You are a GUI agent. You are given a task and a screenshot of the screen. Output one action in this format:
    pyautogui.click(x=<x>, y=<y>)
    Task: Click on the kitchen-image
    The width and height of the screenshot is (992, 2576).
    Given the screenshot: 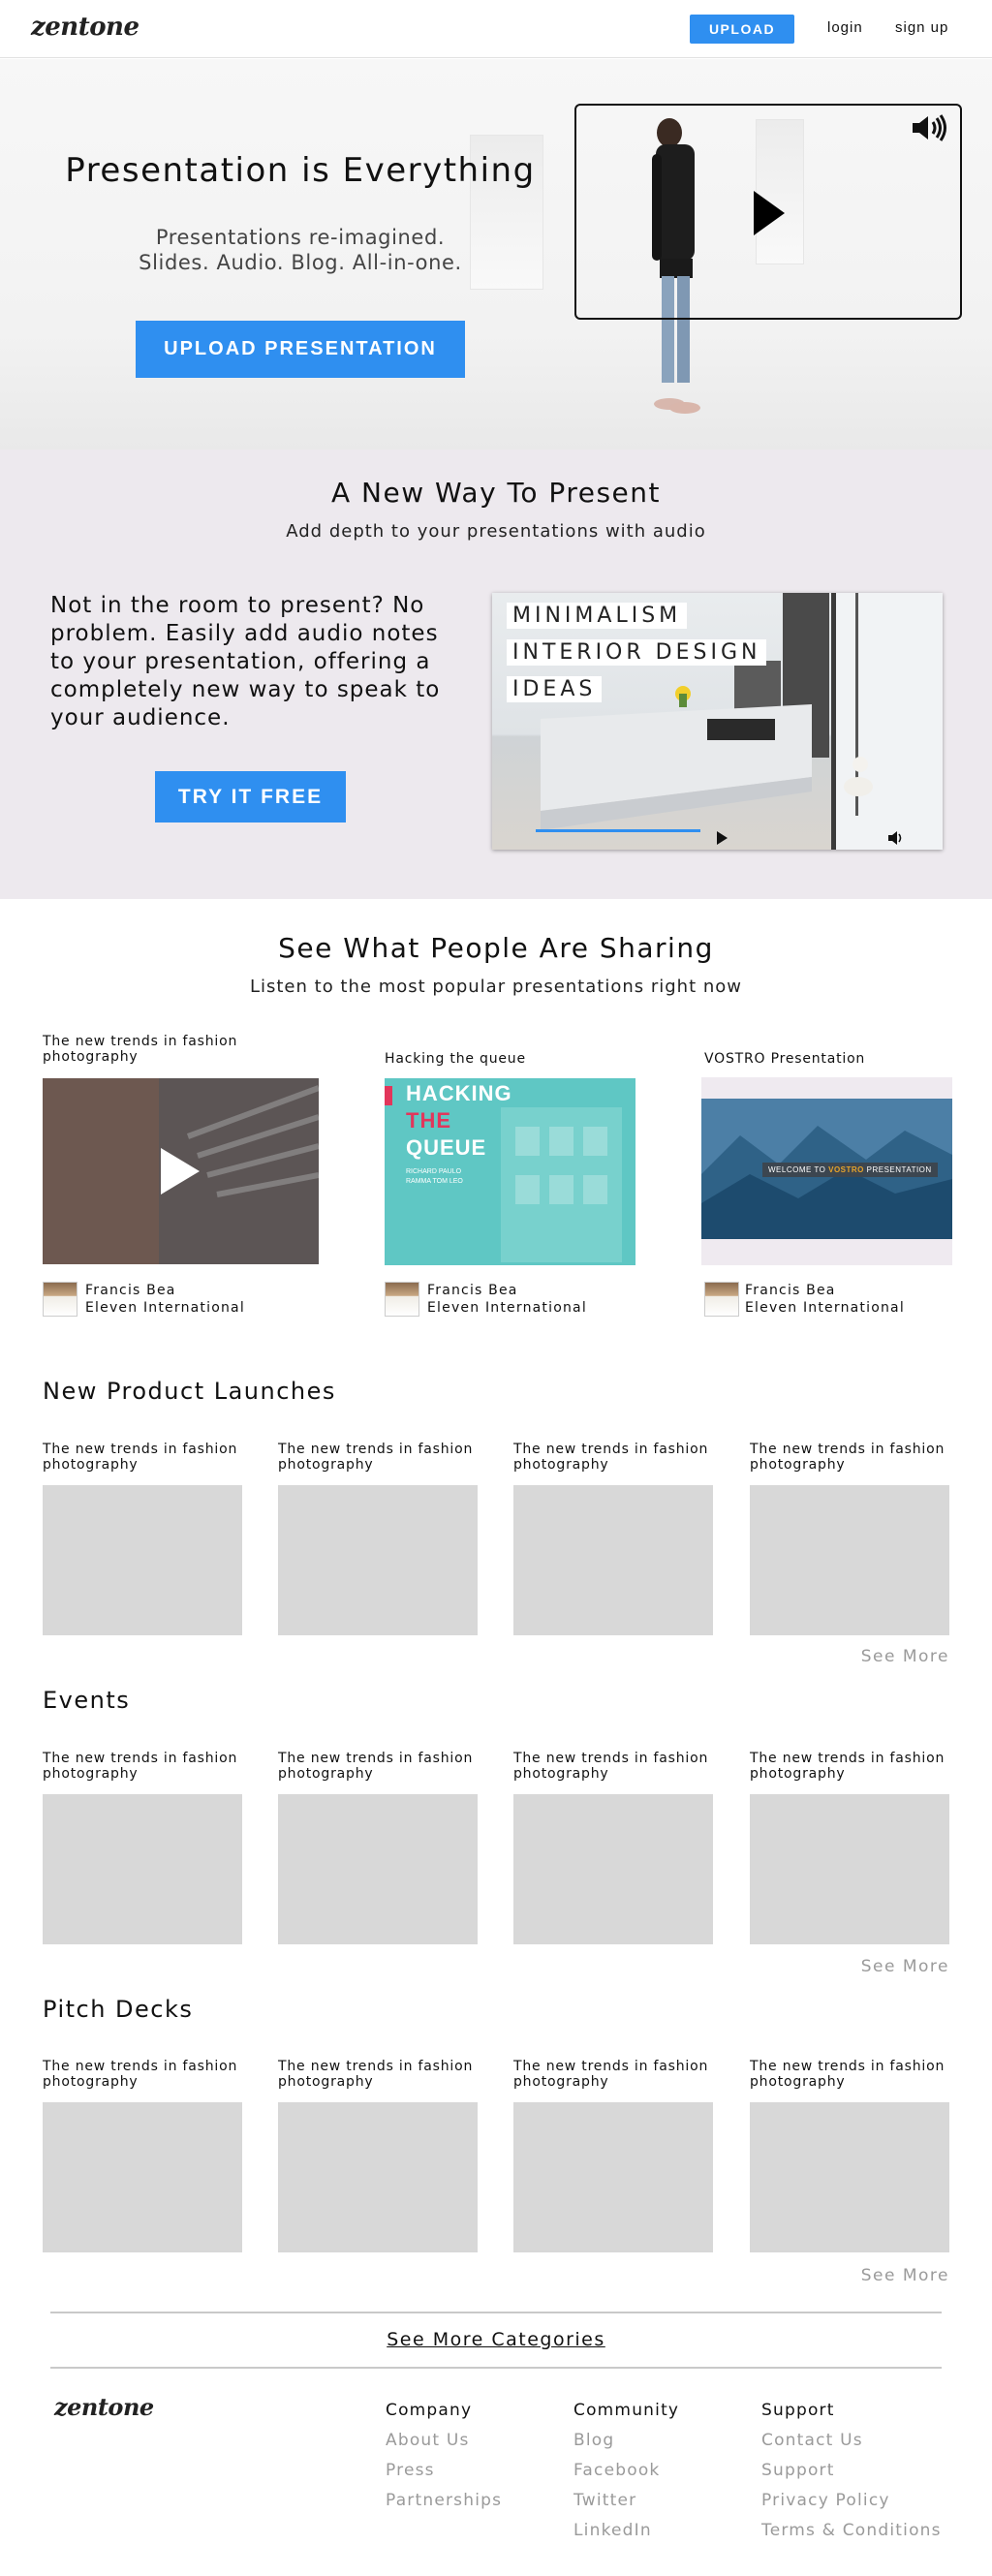 What is the action you would take?
    pyautogui.click(x=742, y=721)
    